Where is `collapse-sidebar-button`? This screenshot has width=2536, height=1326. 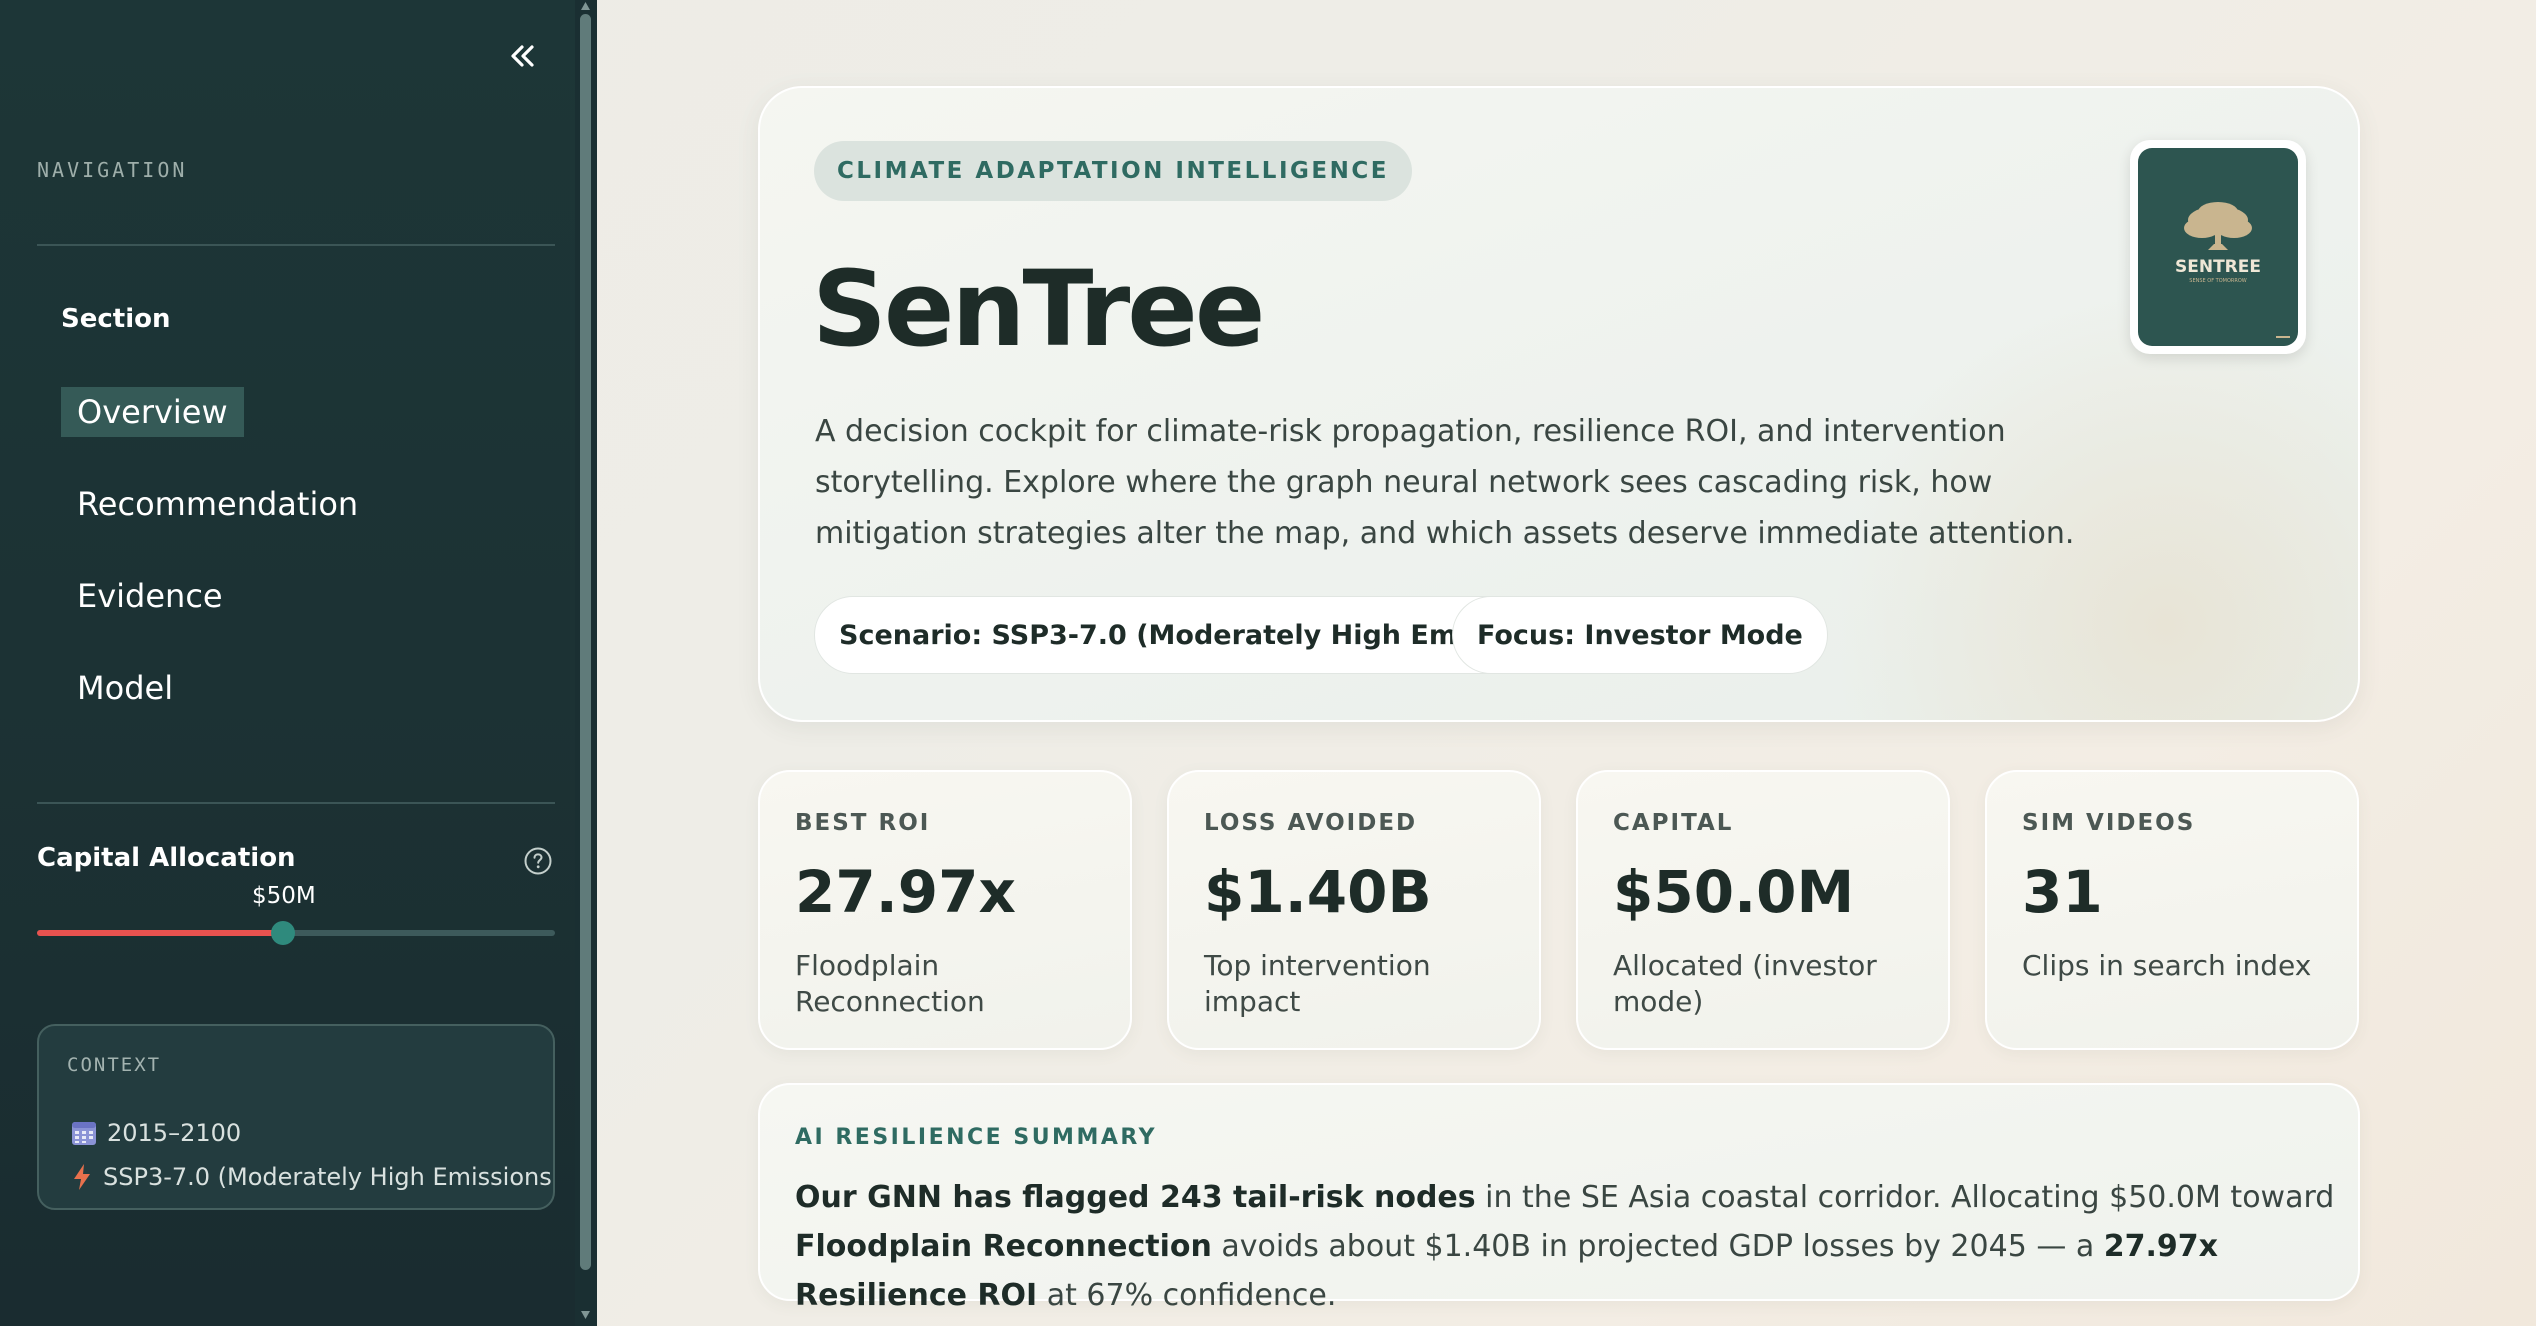
collapse-sidebar-button is located at coordinates (522, 56).